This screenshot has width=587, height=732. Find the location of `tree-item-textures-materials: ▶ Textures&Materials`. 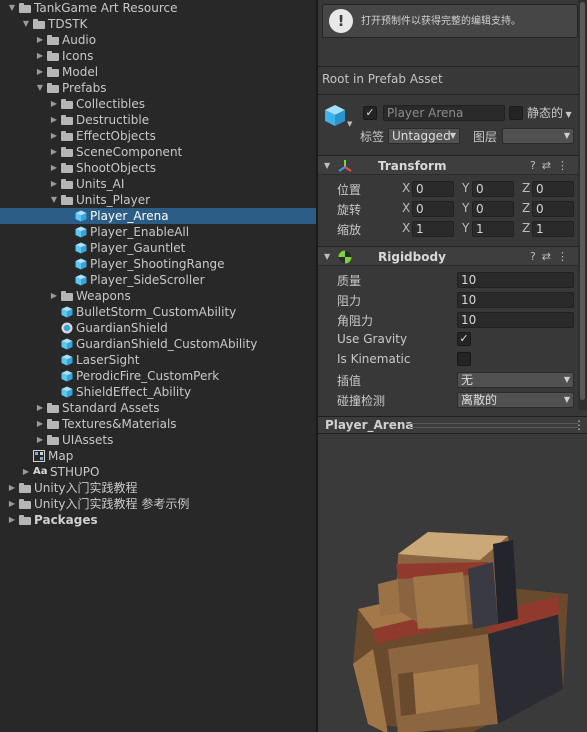

tree-item-textures-materials: ▶ Textures&Materials is located at coordinates (158, 424).